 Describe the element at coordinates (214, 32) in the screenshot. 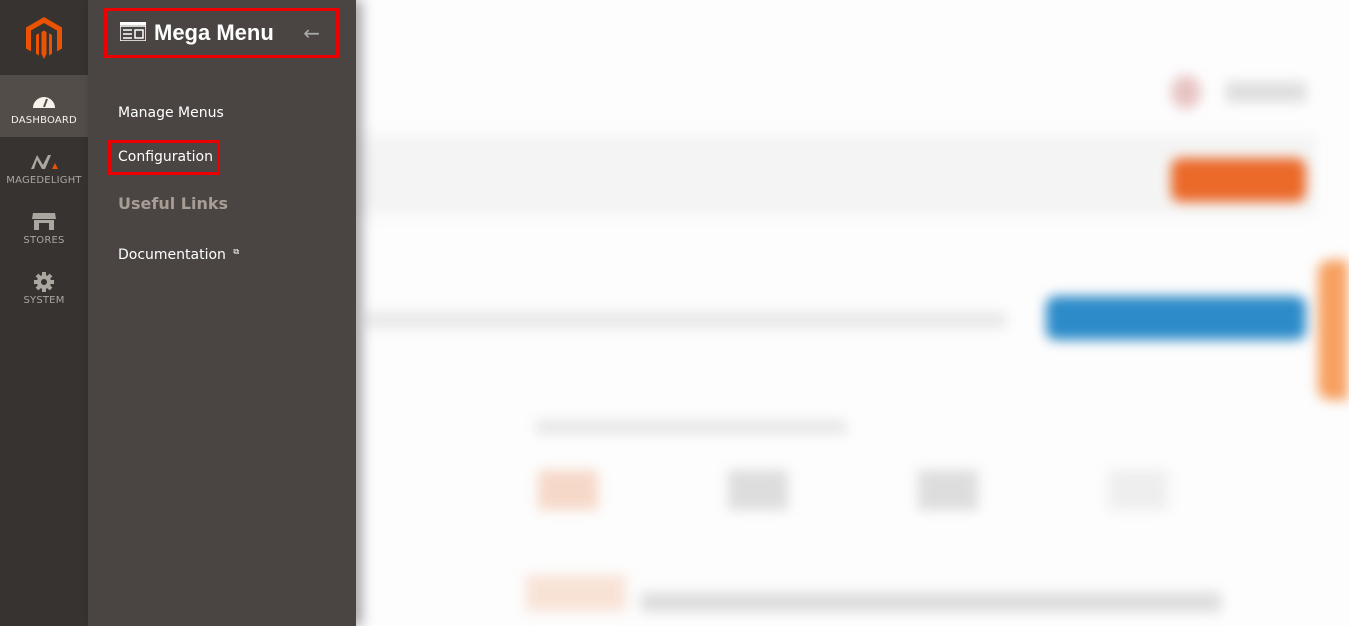

I see `panel-title-text: Mega Menu` at that location.